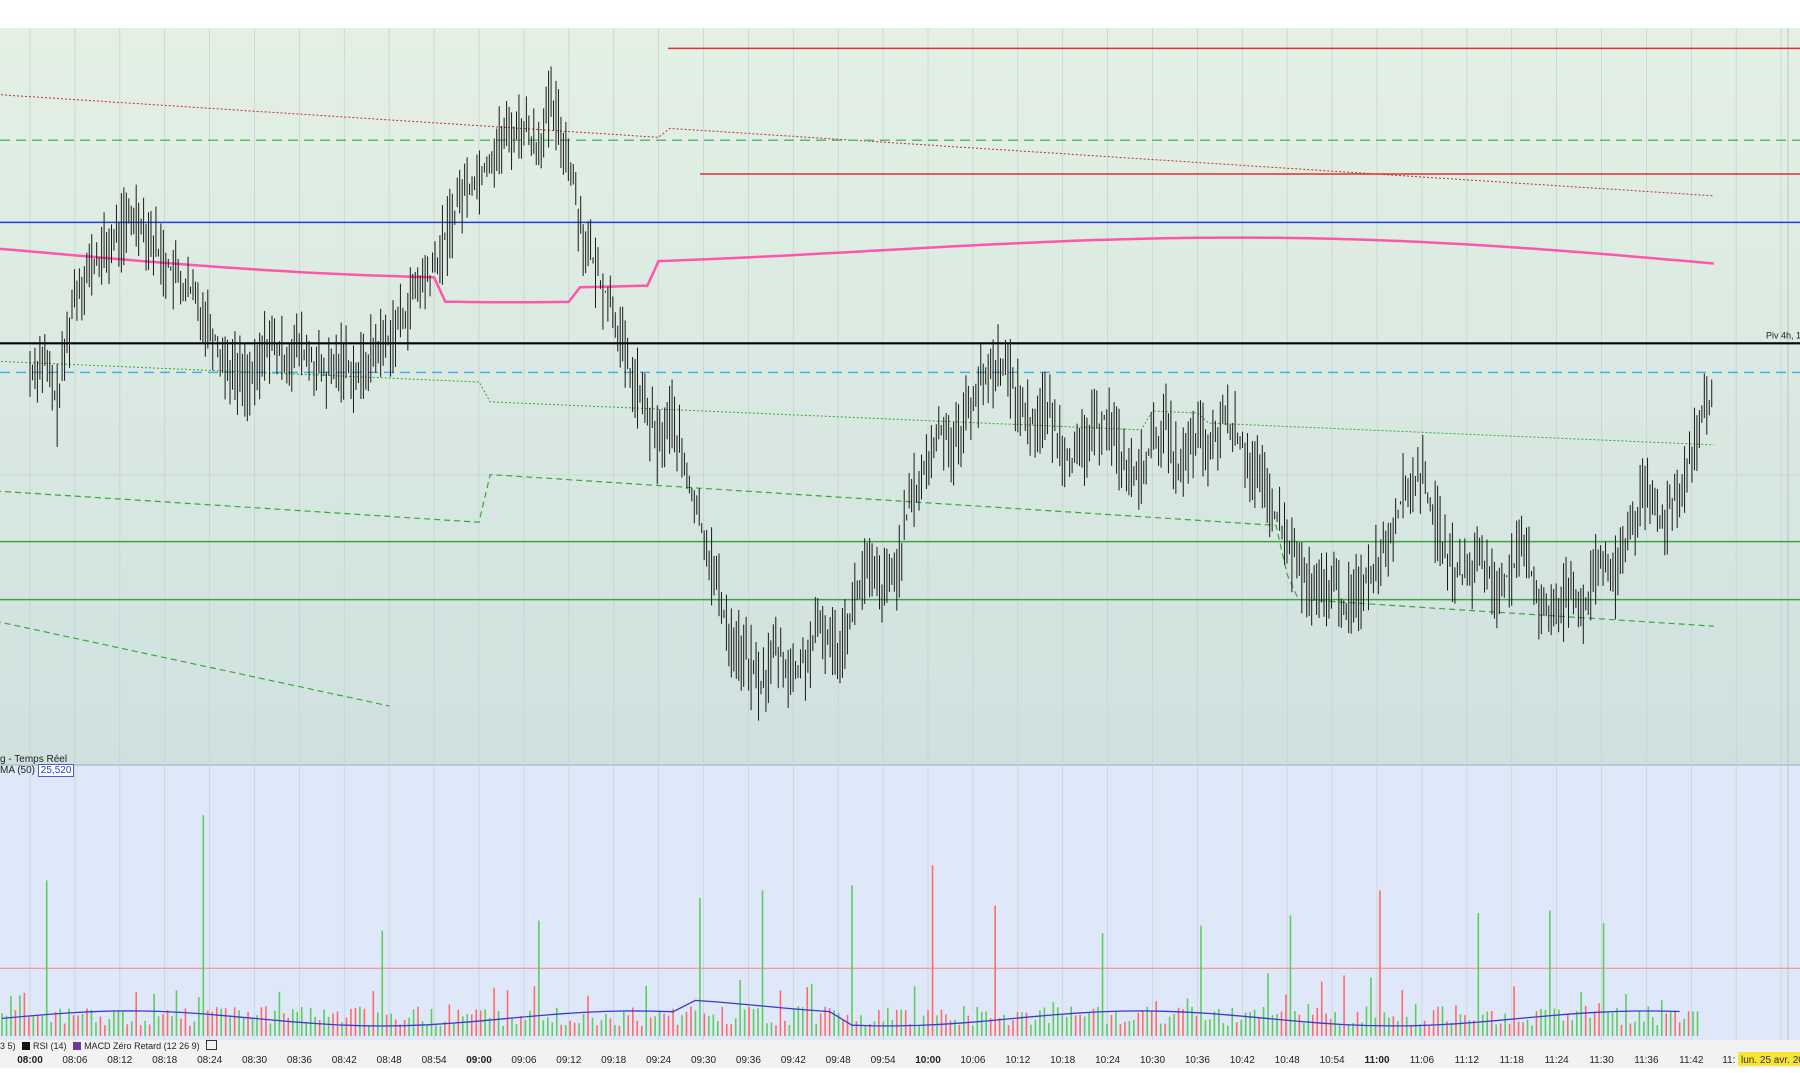 The width and height of the screenshot is (1800, 1073). Describe the element at coordinates (658, 1060) in the screenshot. I see `x-tick-label: 09:24` at that location.